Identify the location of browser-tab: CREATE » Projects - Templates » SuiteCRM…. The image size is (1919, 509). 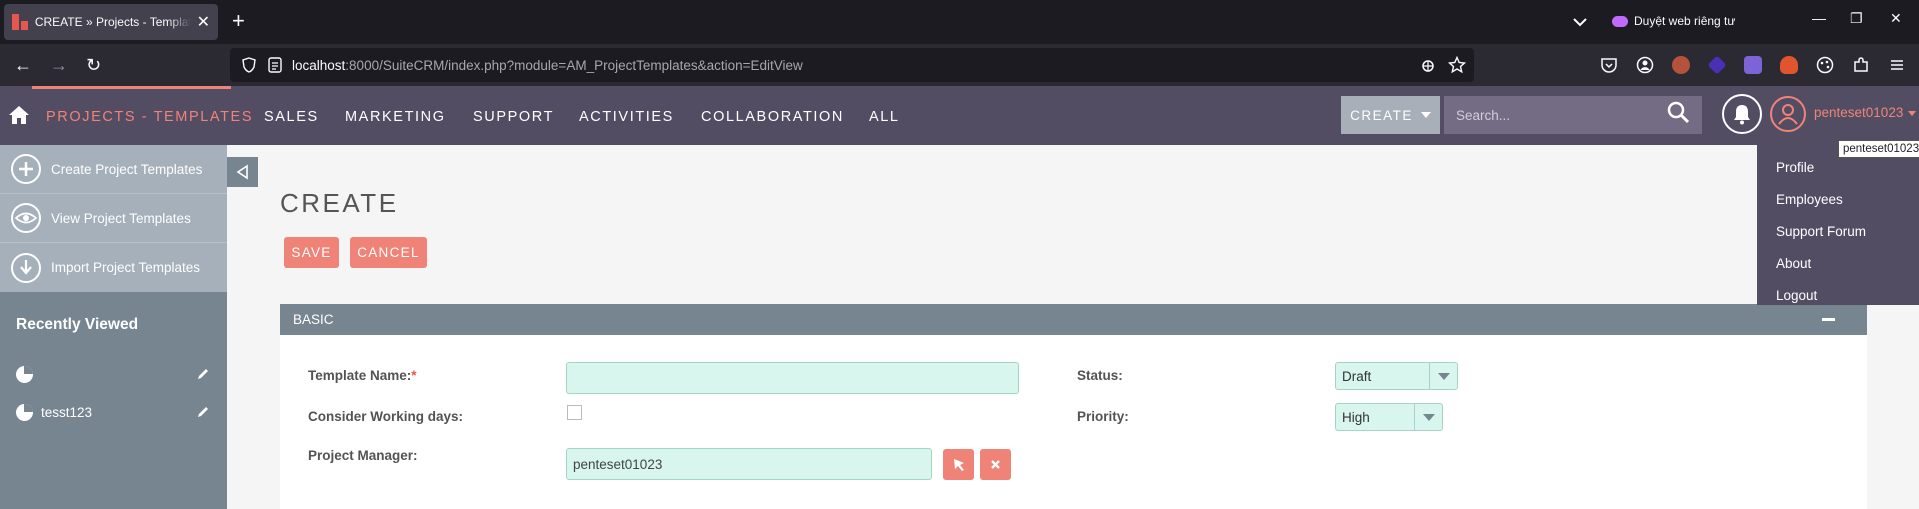
(111, 22).